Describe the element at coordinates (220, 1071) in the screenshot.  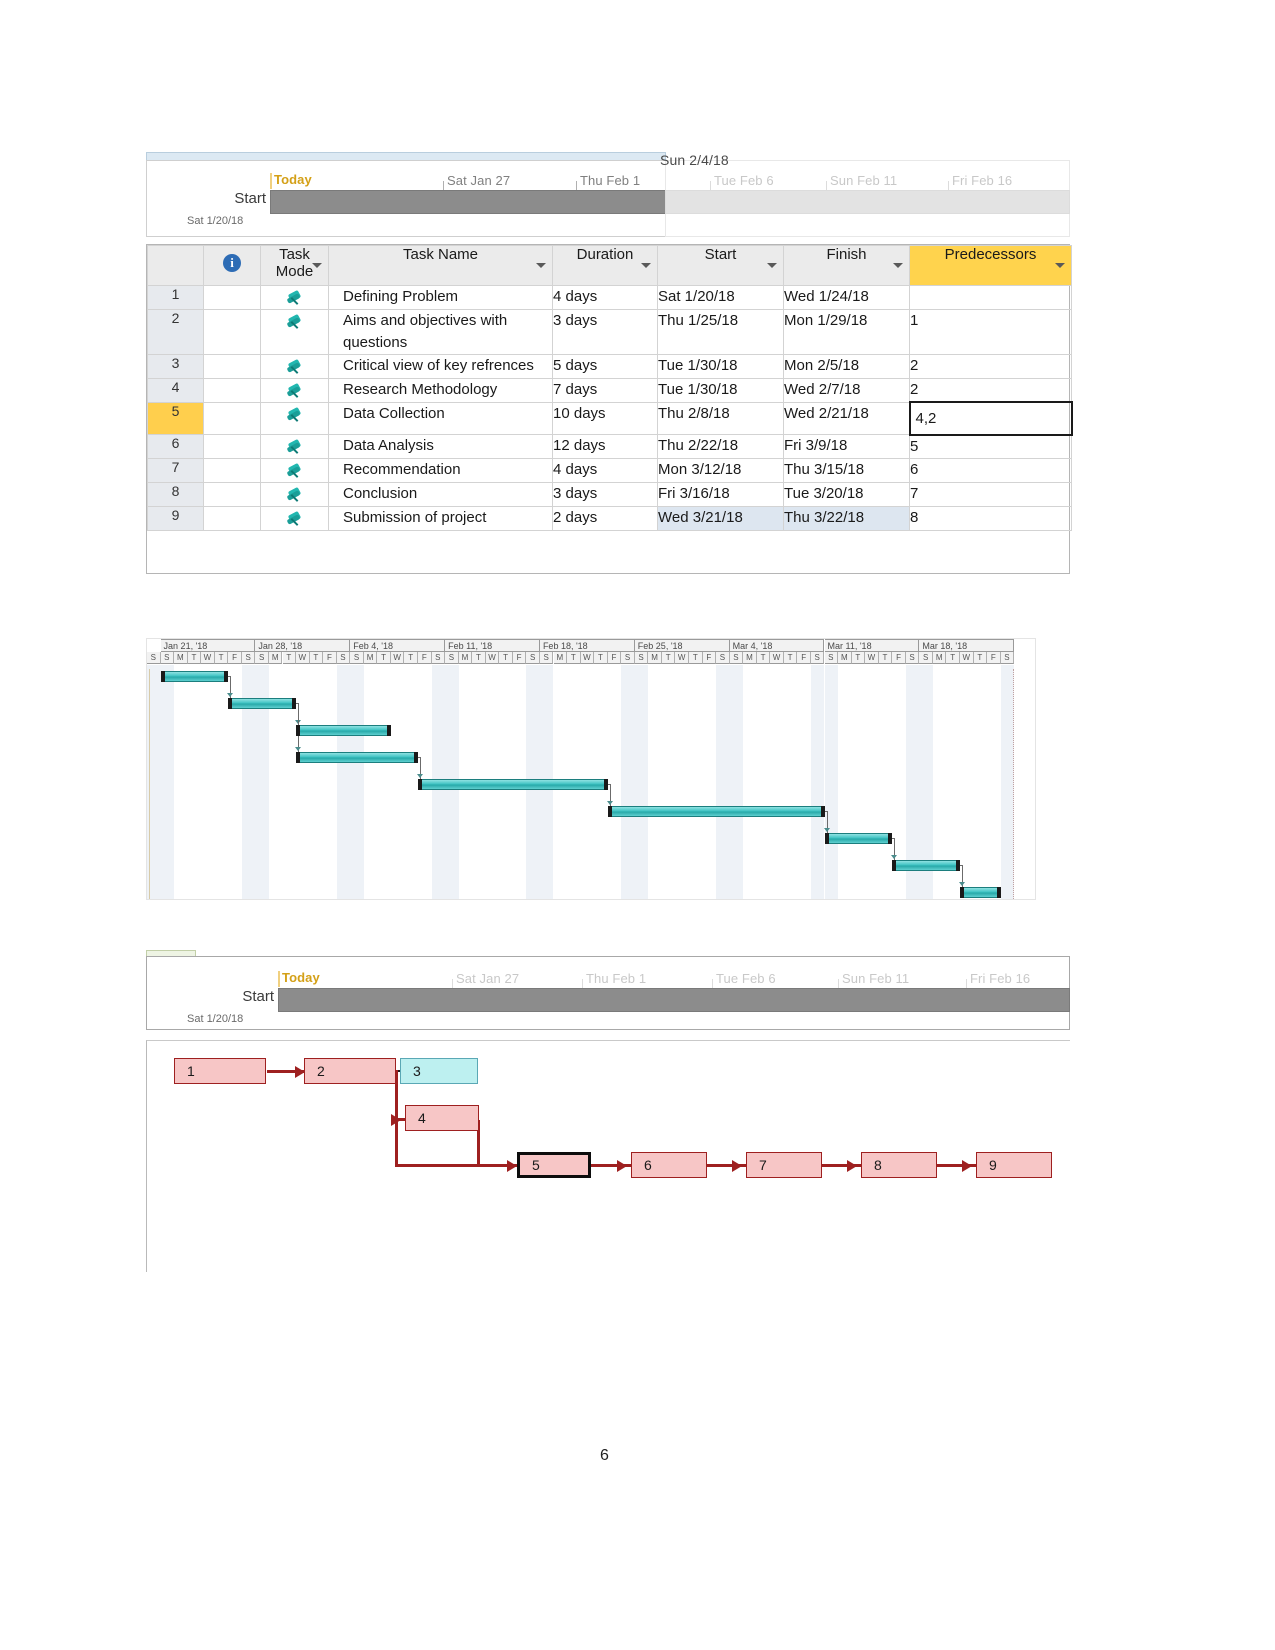
I see `network-node-1: 1` at that location.